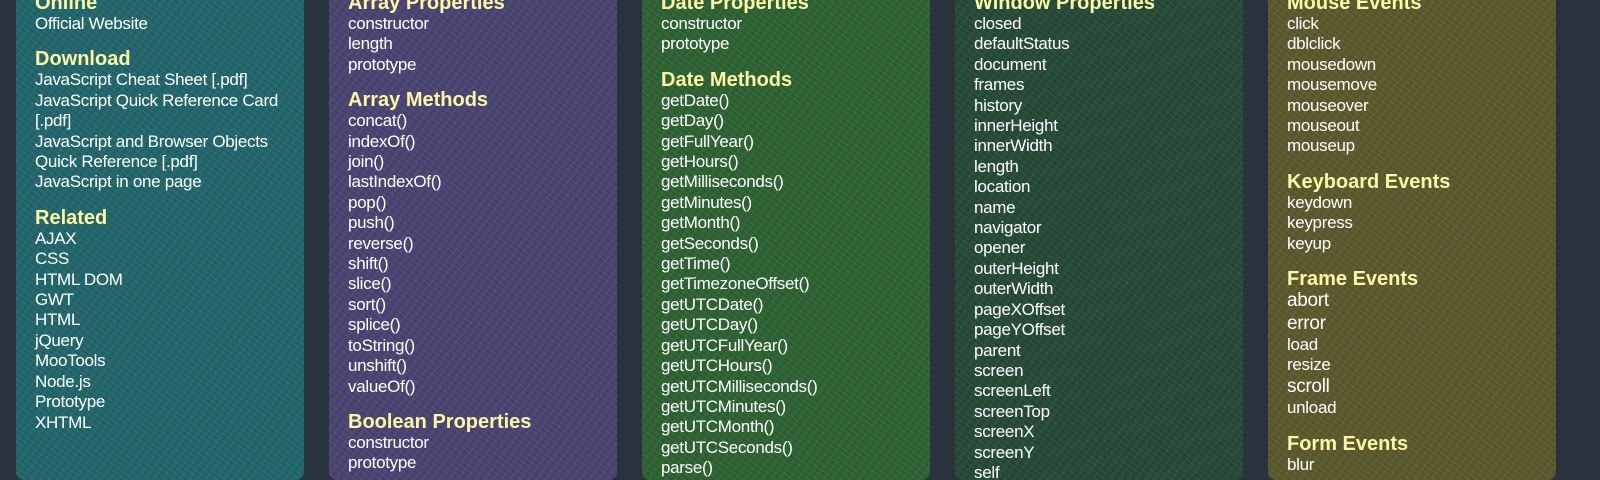  What do you see at coordinates (787, 101) in the screenshot?
I see `link-getdate: getDate()` at bounding box center [787, 101].